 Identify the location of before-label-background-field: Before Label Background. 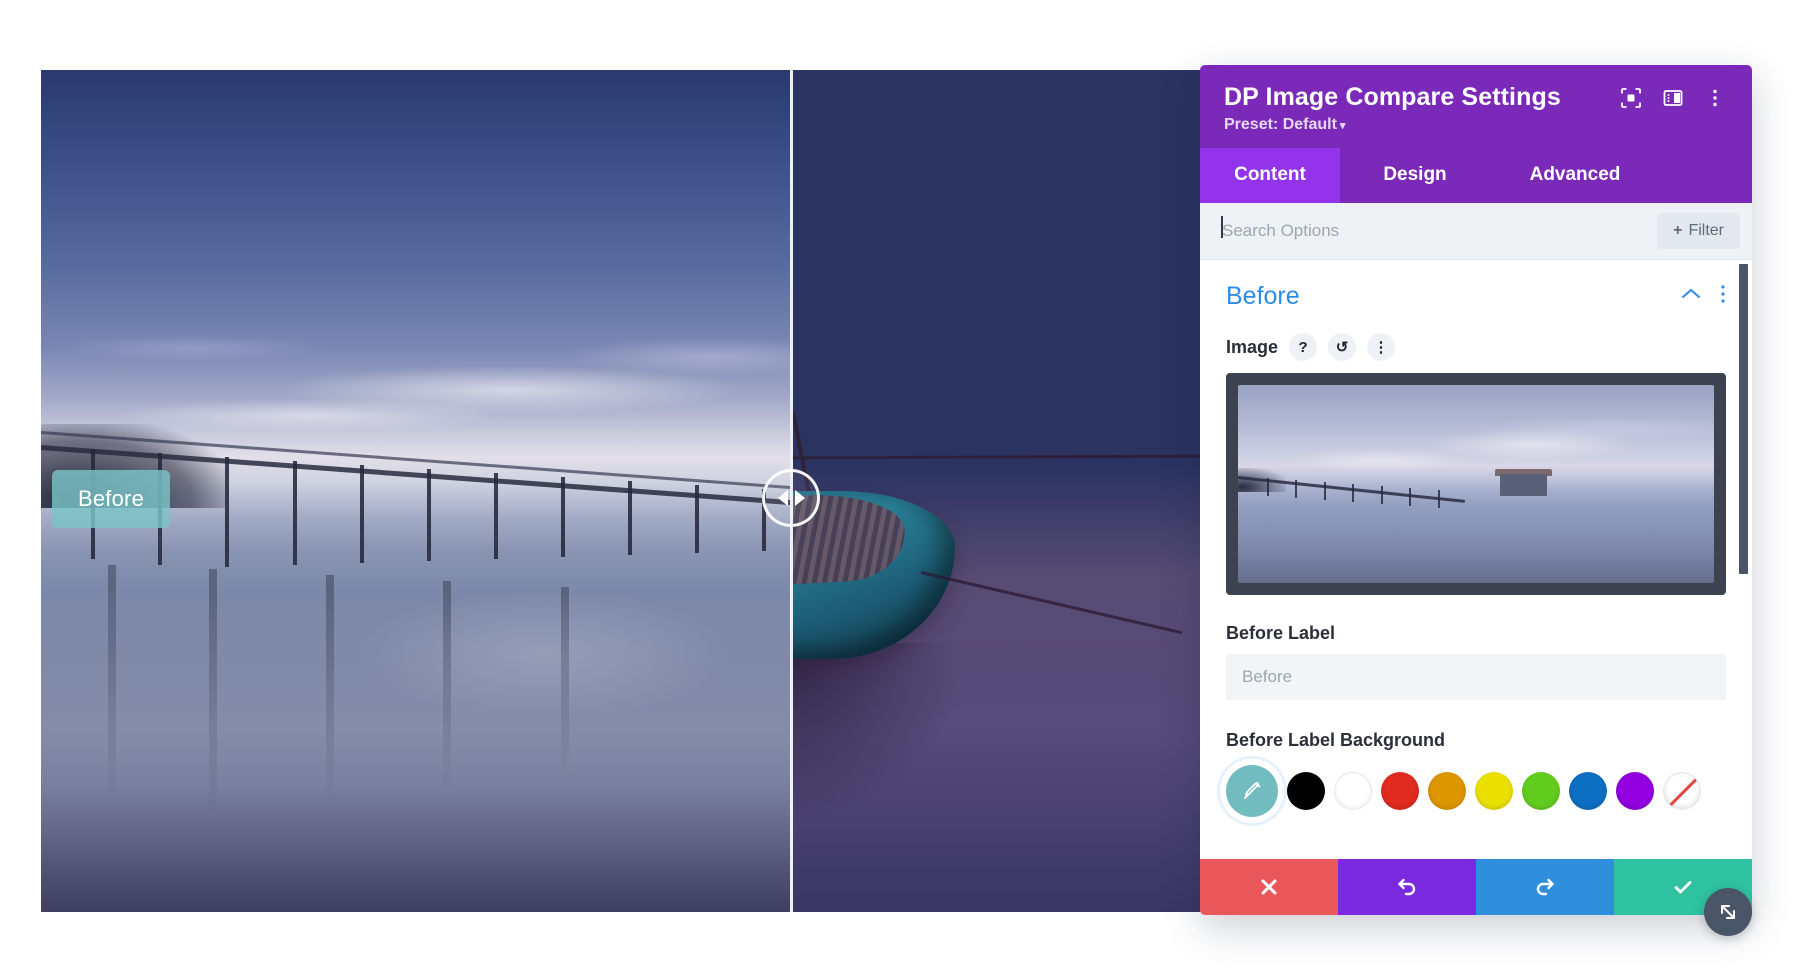
(1476, 773).